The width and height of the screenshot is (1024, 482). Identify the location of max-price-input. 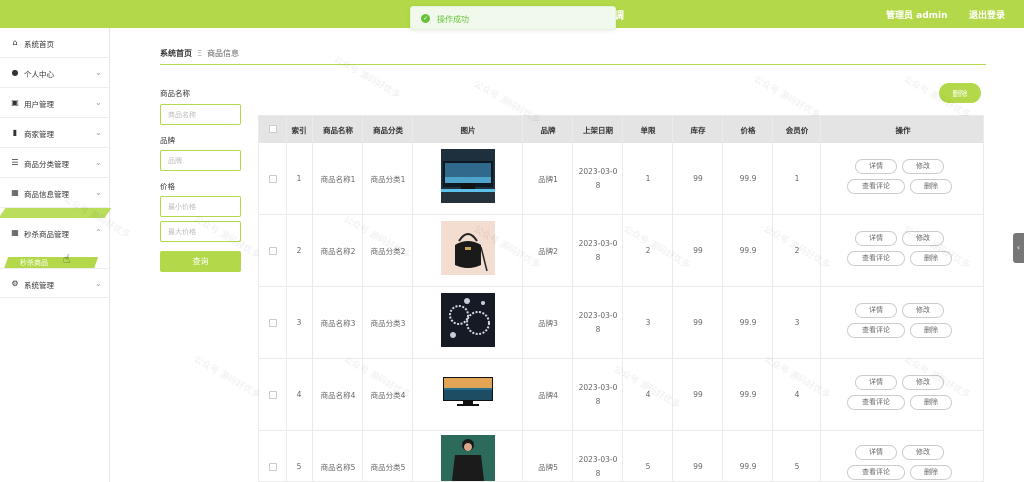
(200, 231).